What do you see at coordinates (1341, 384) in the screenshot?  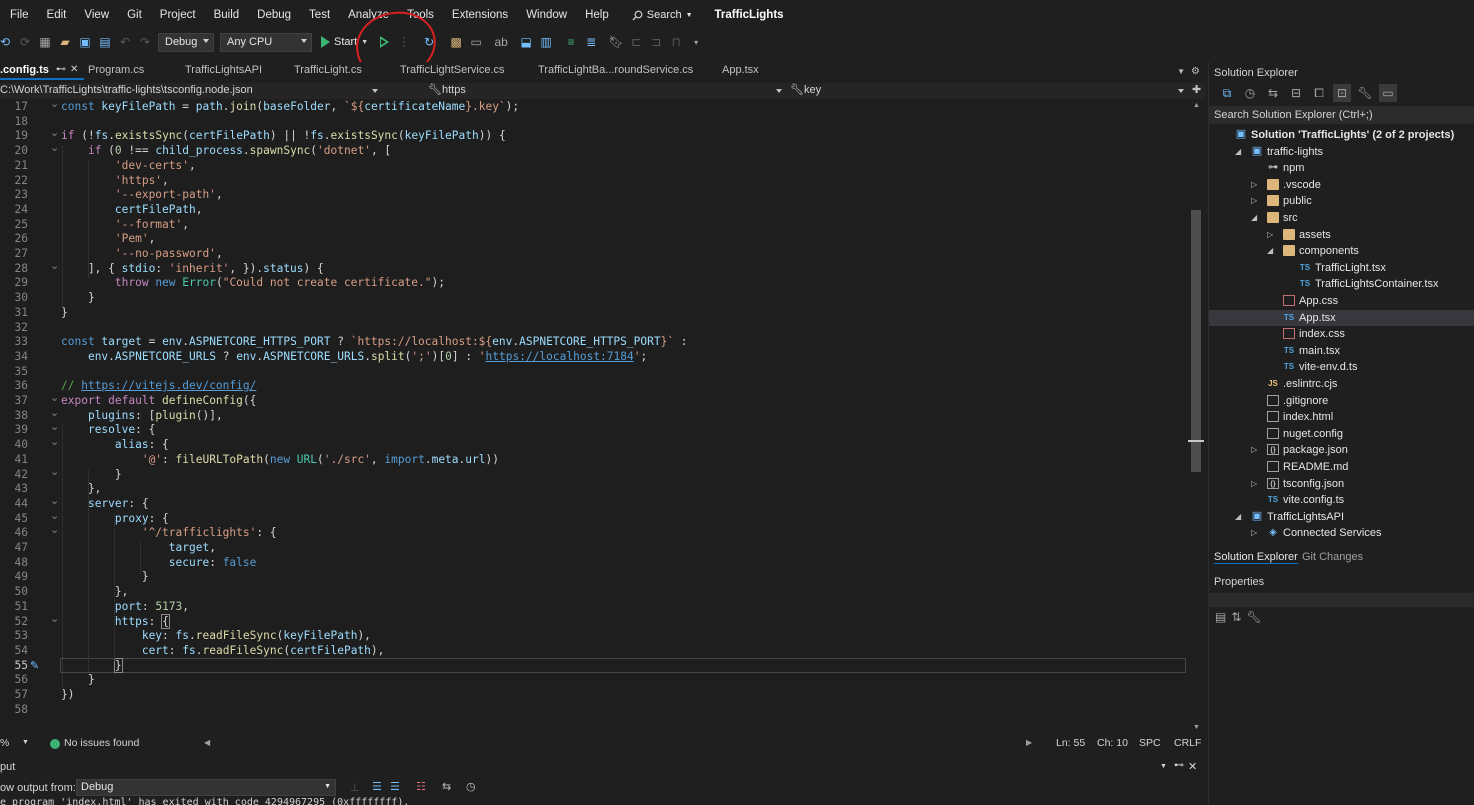 I see `tree-item: JS .eslintrc.cjs` at bounding box center [1341, 384].